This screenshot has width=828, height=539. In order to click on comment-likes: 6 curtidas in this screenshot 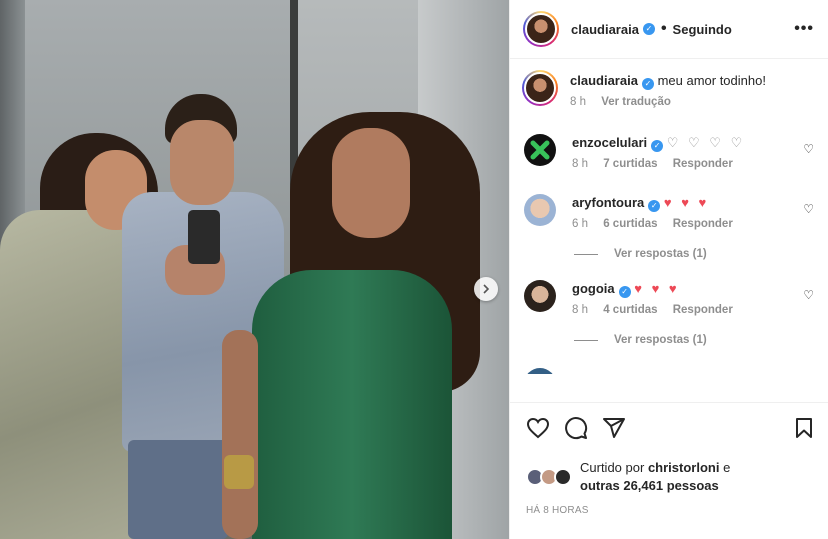, I will do `click(630, 224)`.